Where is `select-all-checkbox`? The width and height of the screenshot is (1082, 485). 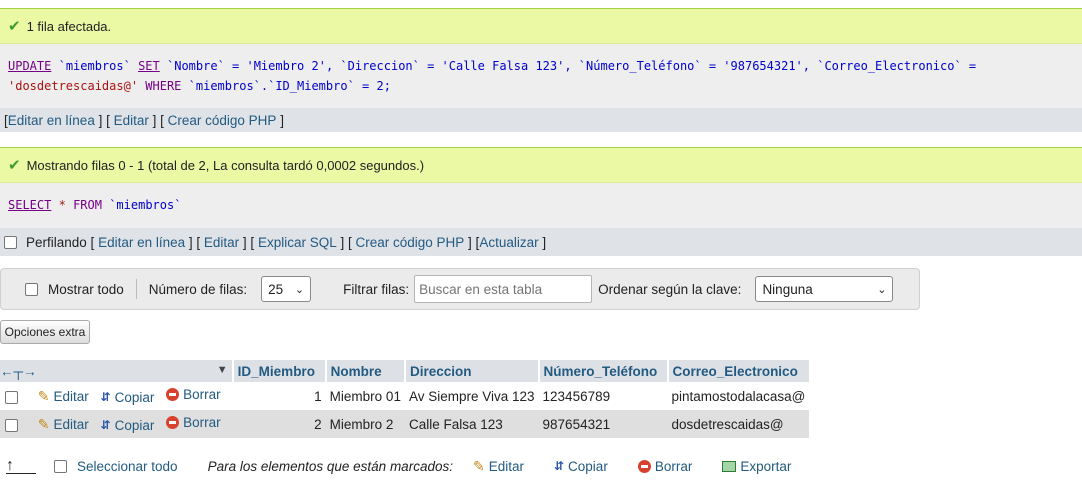
select-all-checkbox is located at coordinates (60, 466).